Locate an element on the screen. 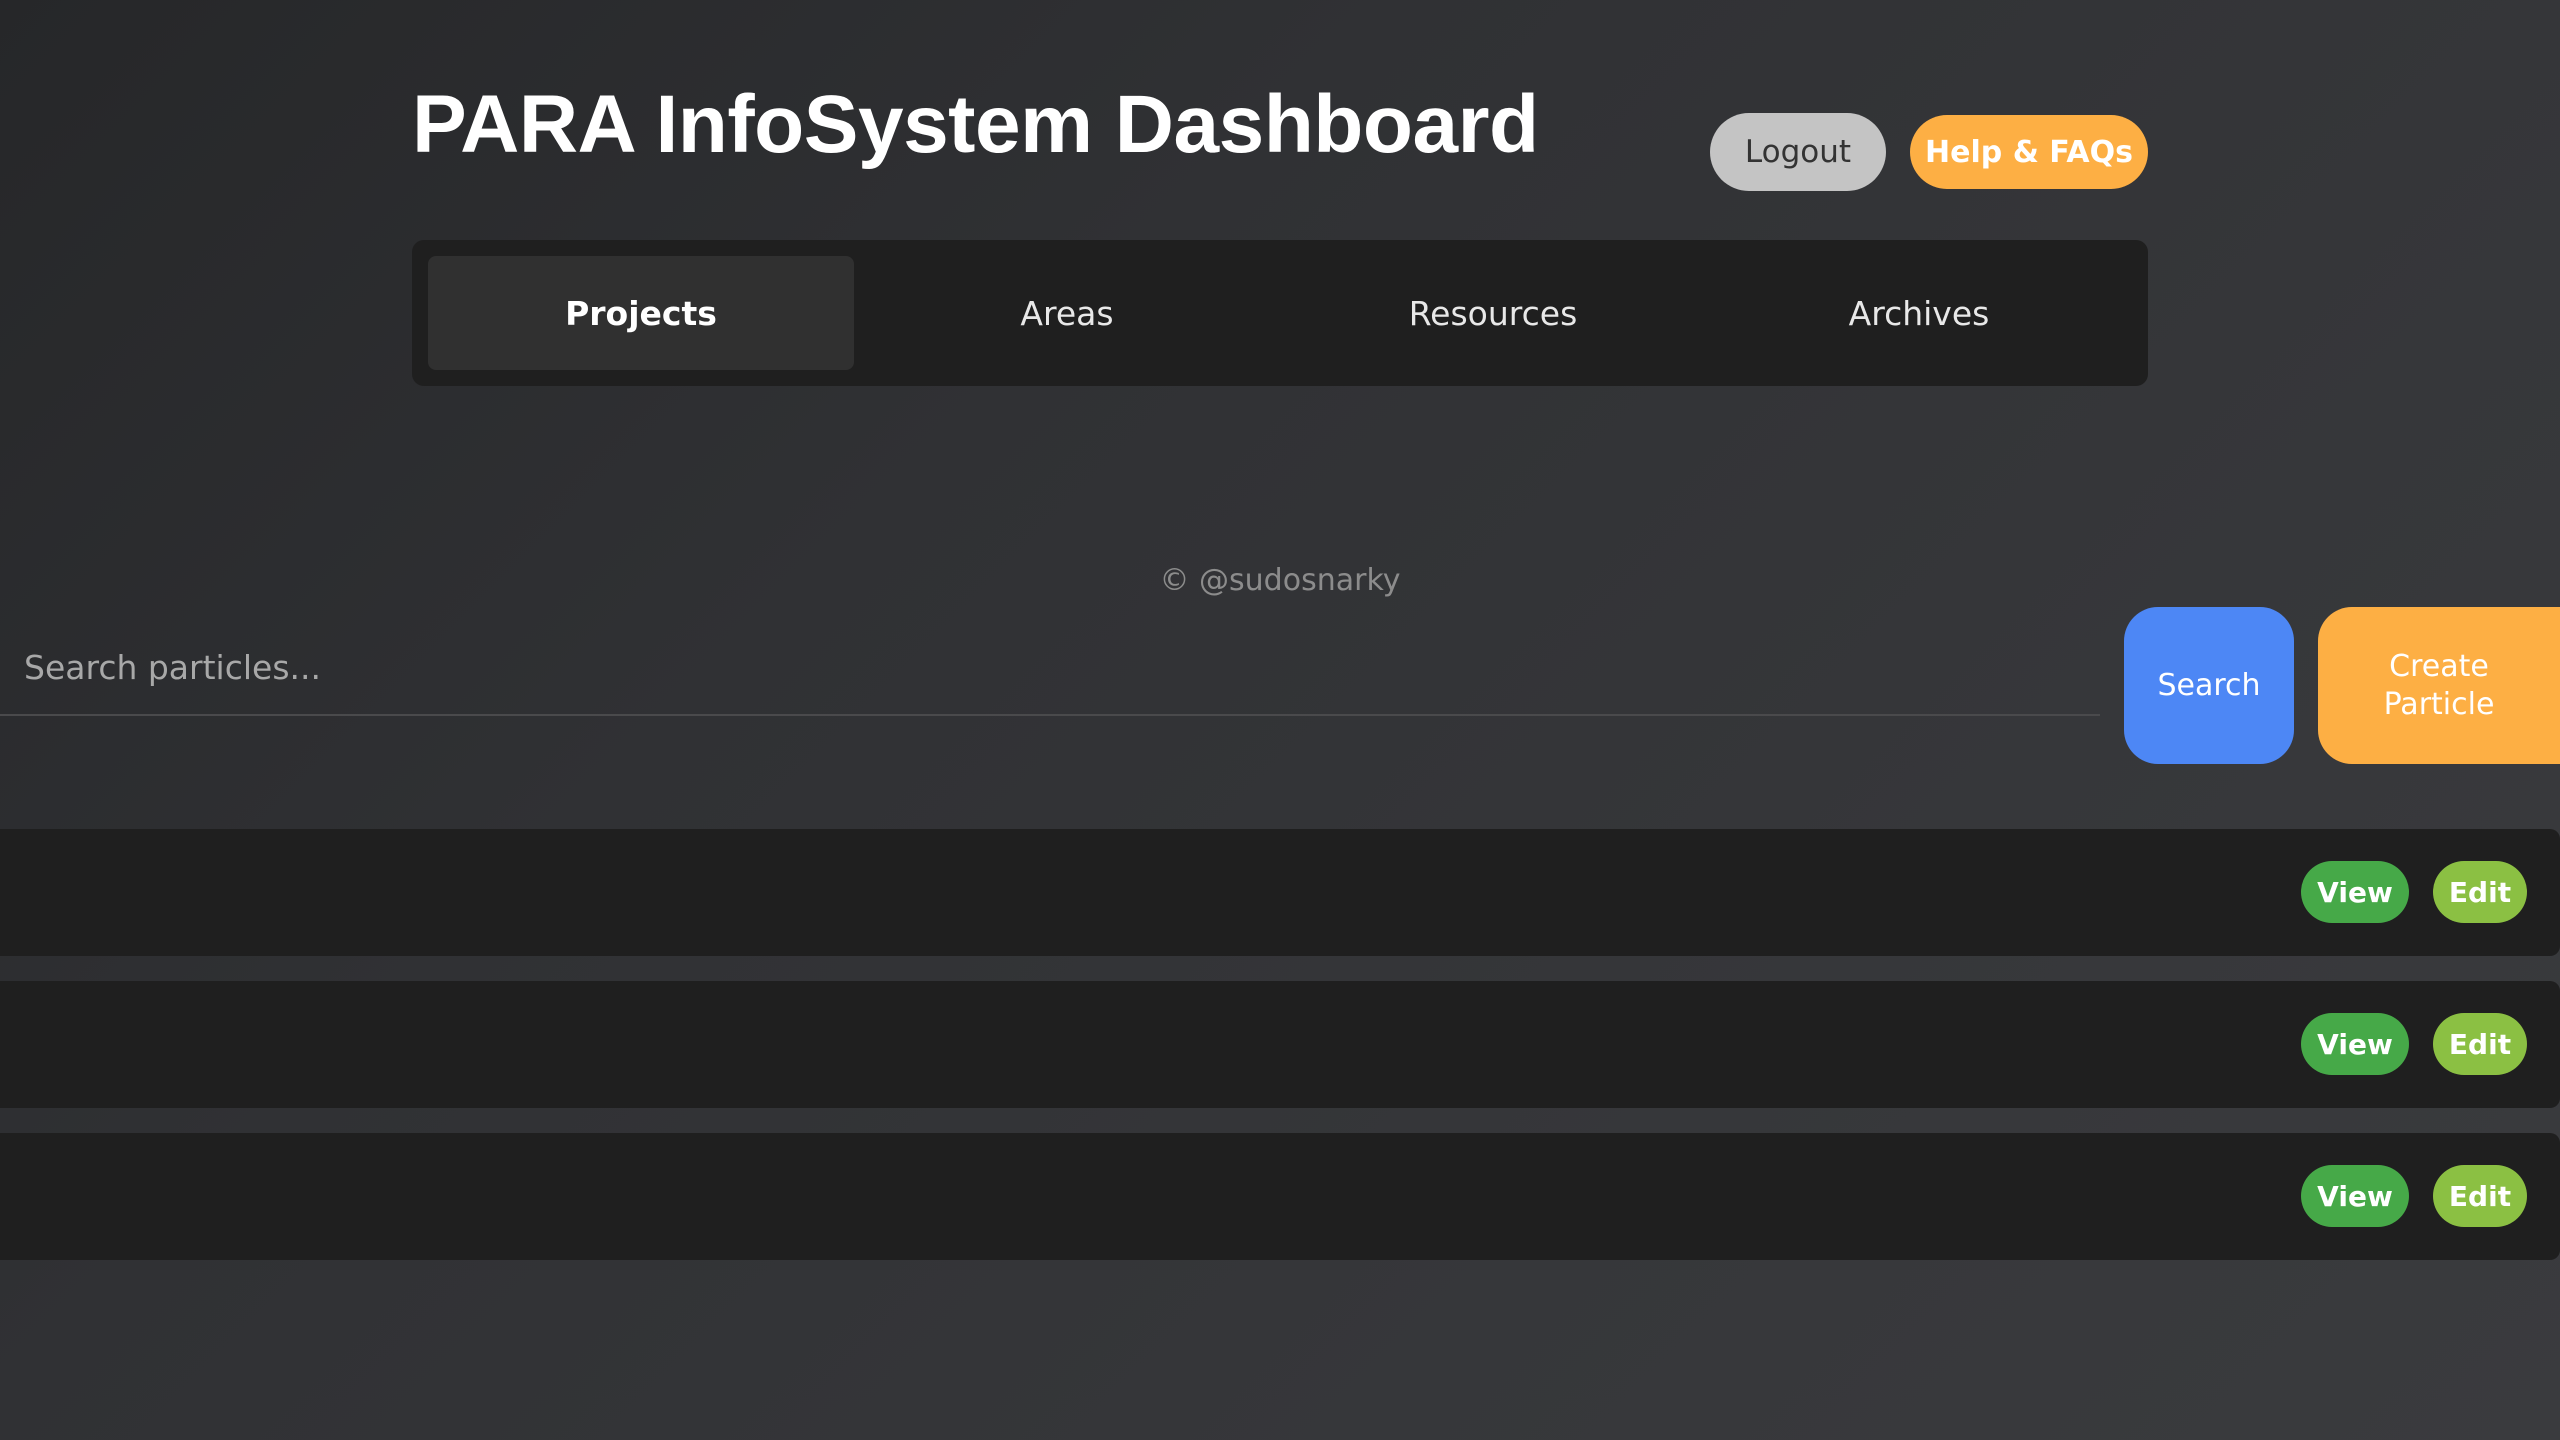 The image size is (2560, 1440). search-bar is located at coordinates (1050, 668).